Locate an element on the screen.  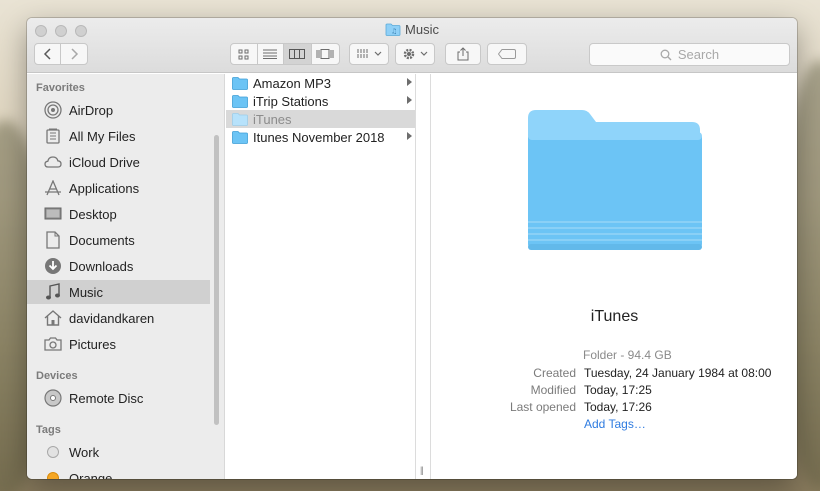
action-button is located at coordinates (415, 54).